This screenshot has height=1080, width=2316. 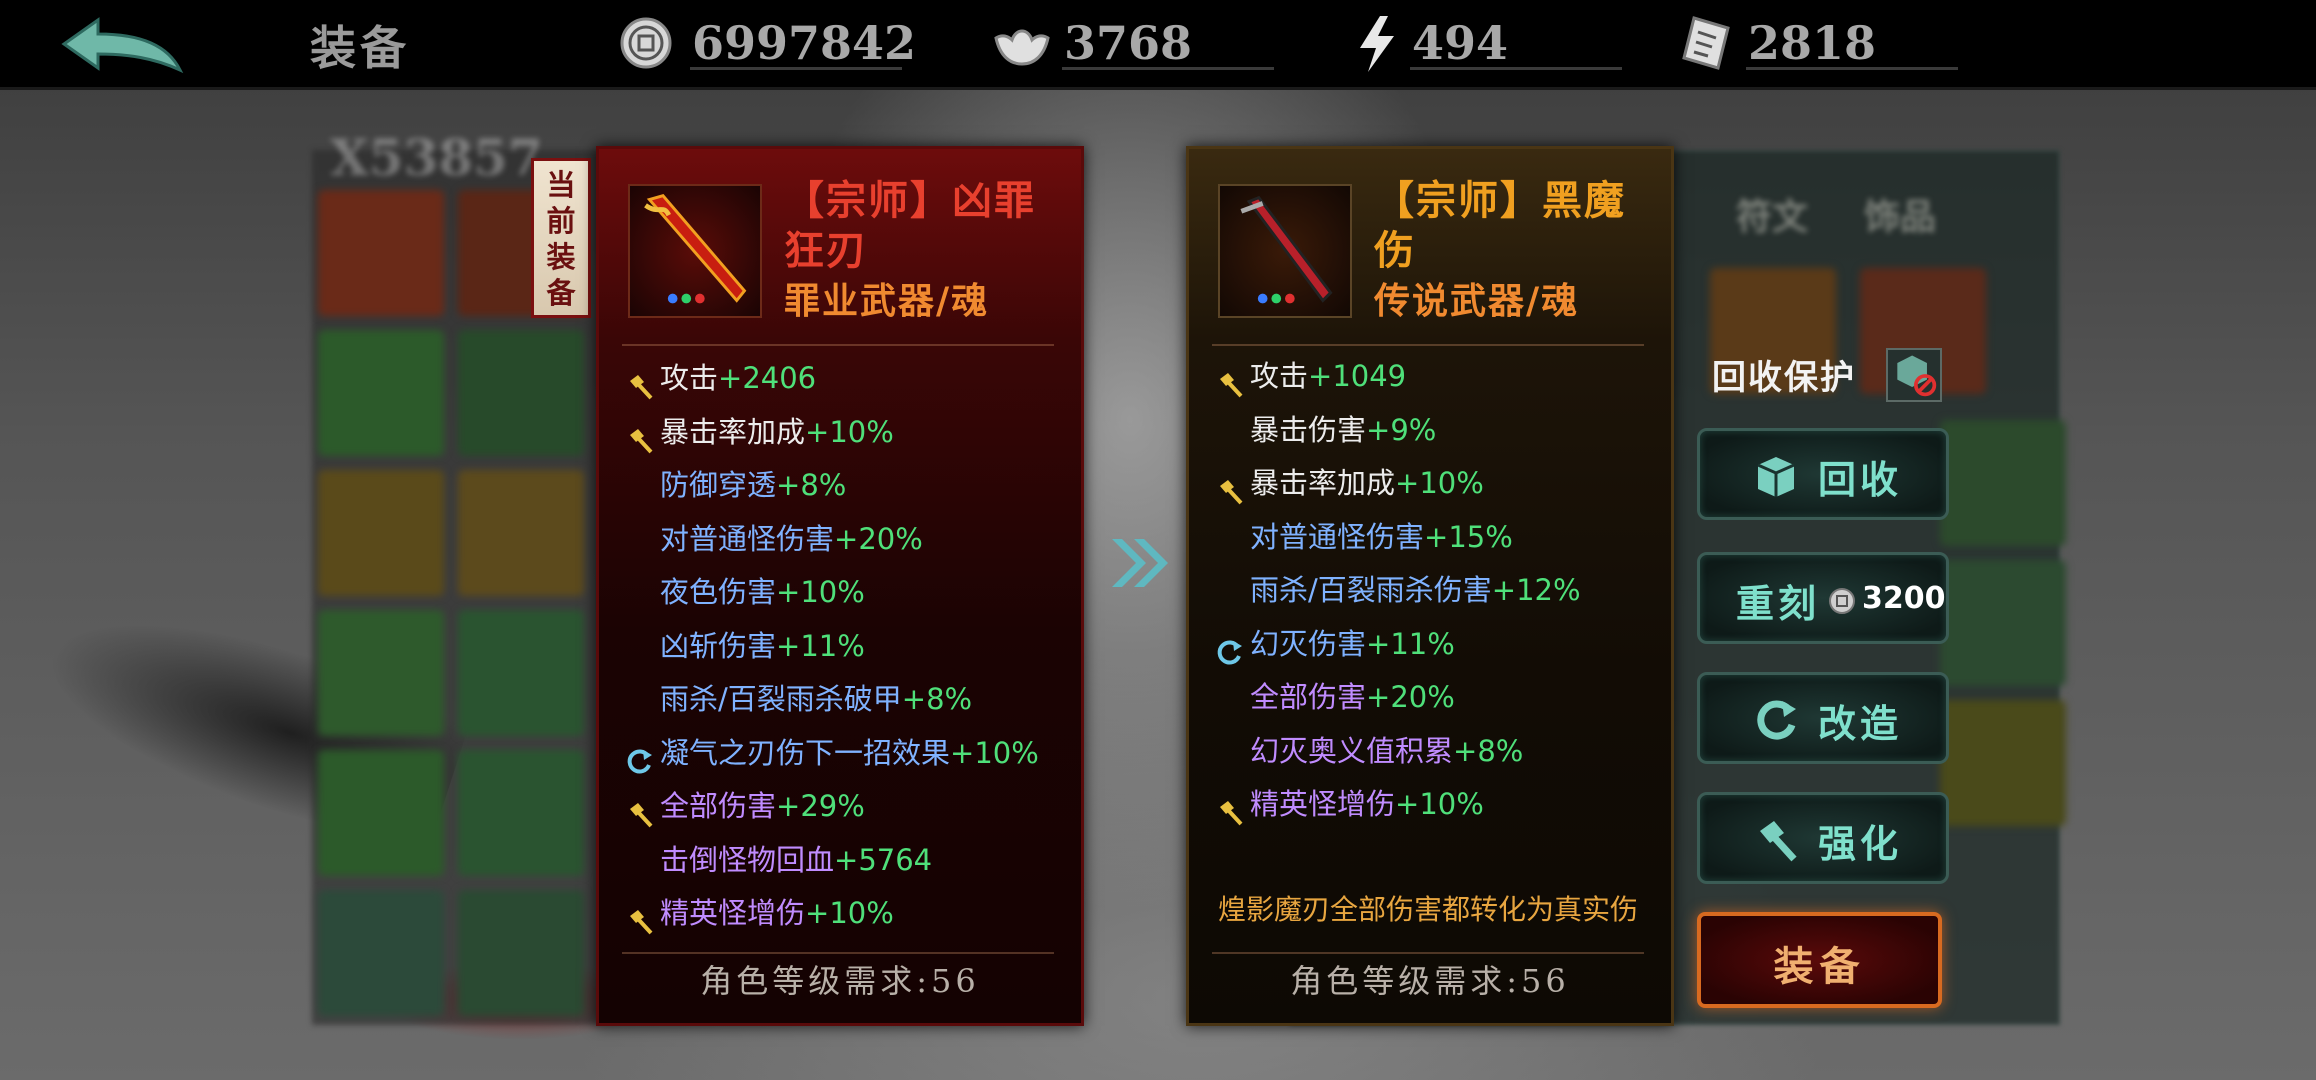 I want to click on stat-row: 全部伤害+20%, so click(x=1436, y=698).